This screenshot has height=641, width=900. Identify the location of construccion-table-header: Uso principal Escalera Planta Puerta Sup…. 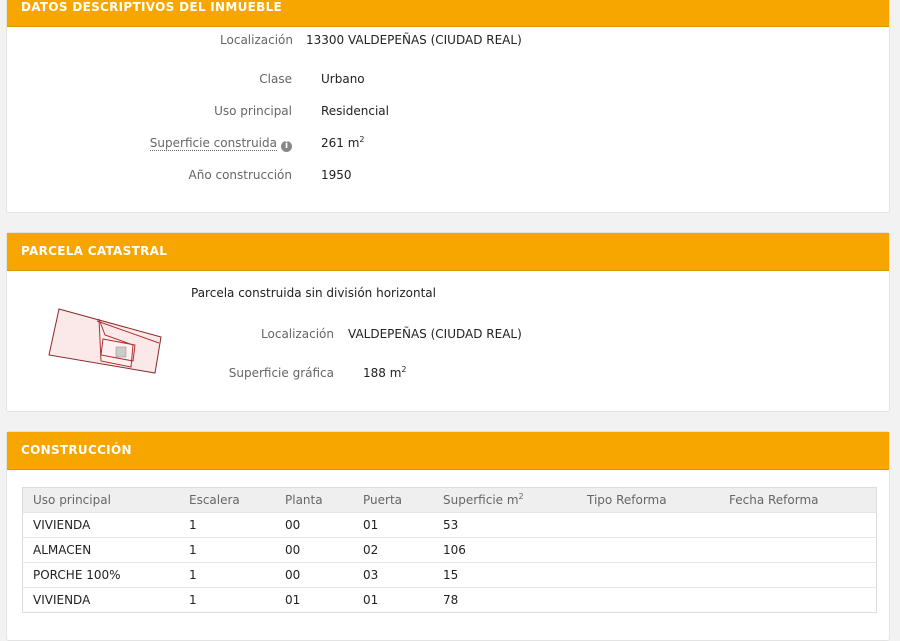
(449, 500).